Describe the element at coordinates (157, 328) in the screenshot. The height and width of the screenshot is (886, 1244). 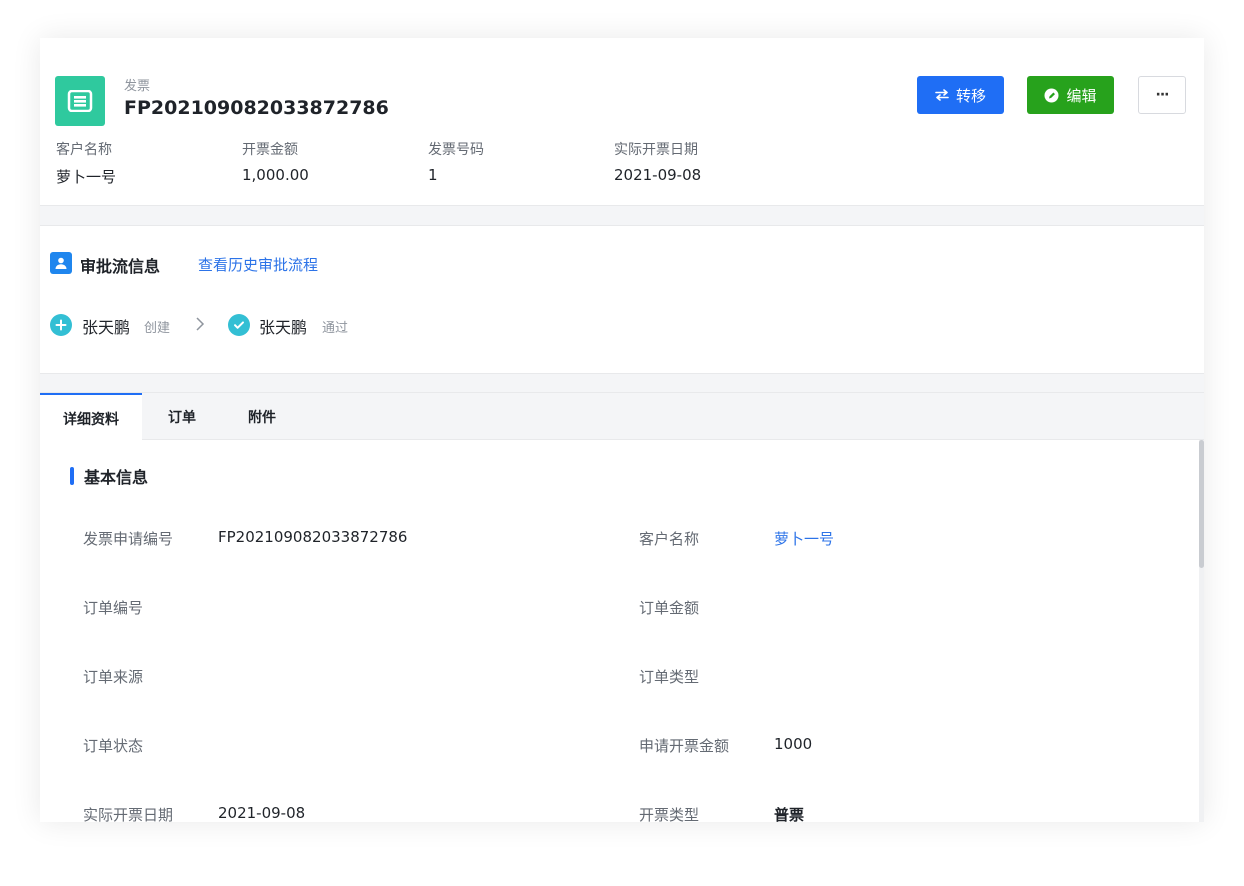
I see `step-create-action: 创建` at that location.